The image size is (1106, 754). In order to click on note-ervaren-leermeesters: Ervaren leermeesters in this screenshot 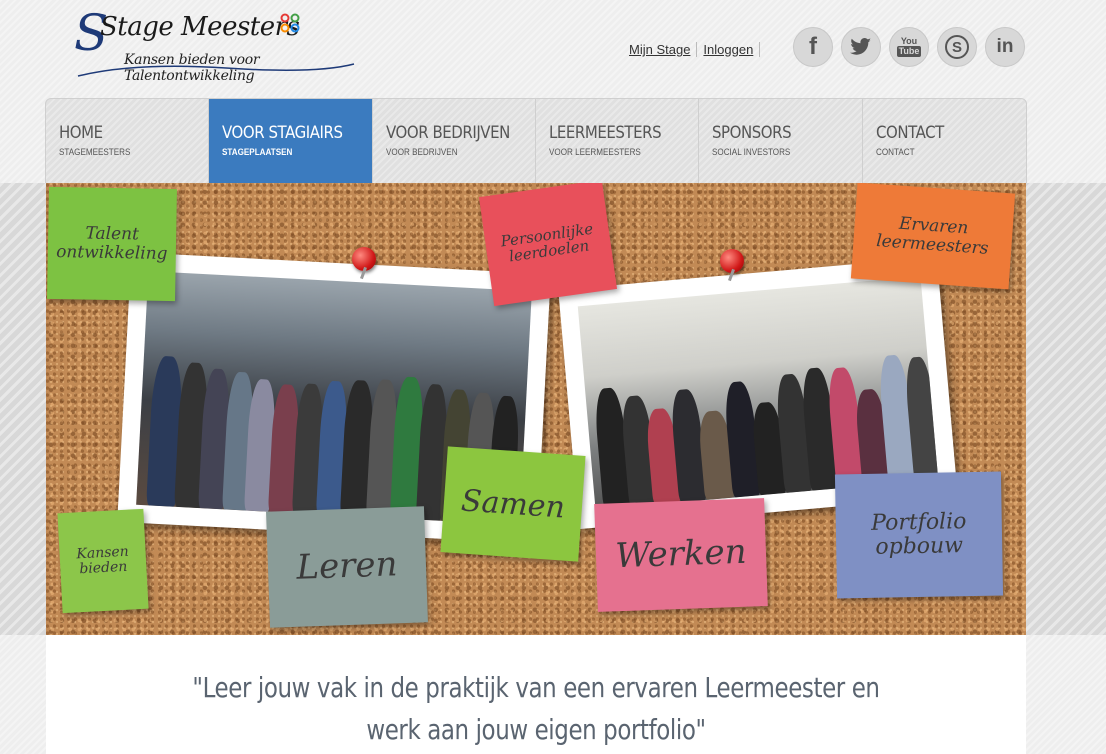, I will do `click(933, 236)`.